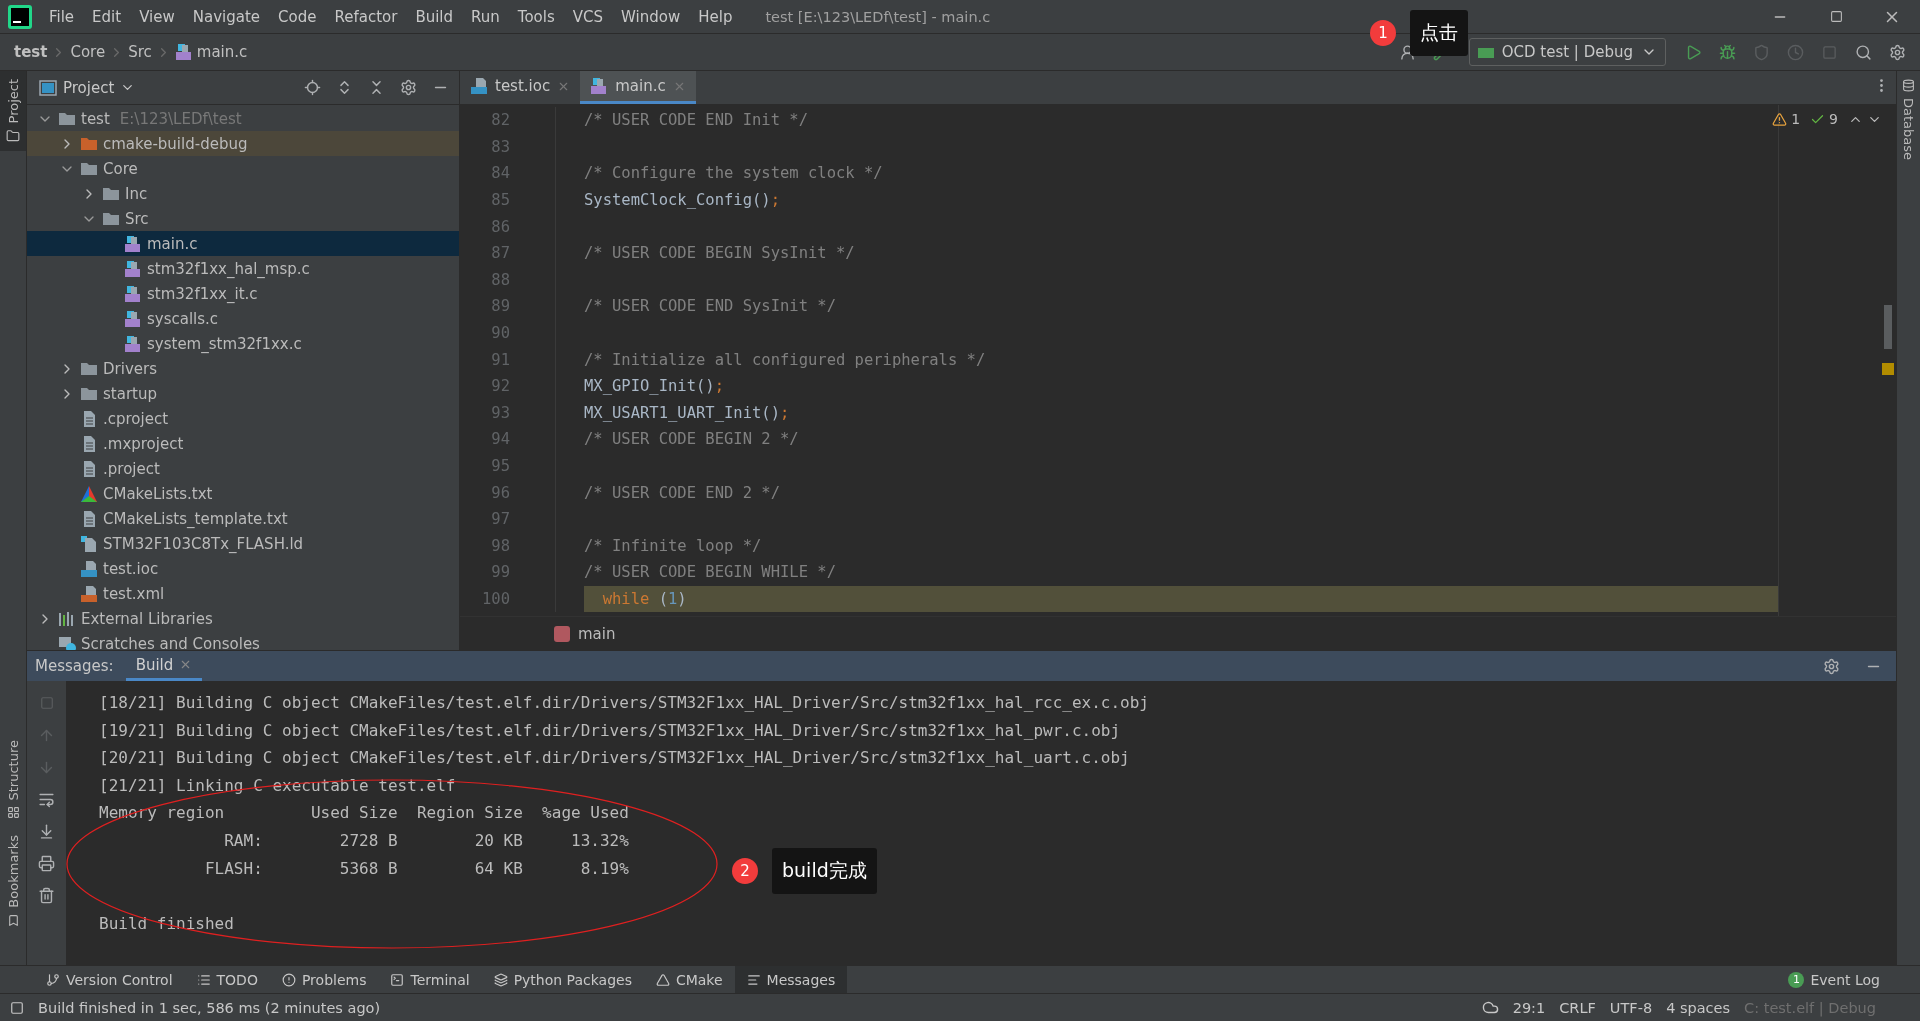 Image resolution: width=1920 pixels, height=1021 pixels. Describe the element at coordinates (1833, 119) in the screenshot. I see `weak-warning-count: 9` at that location.